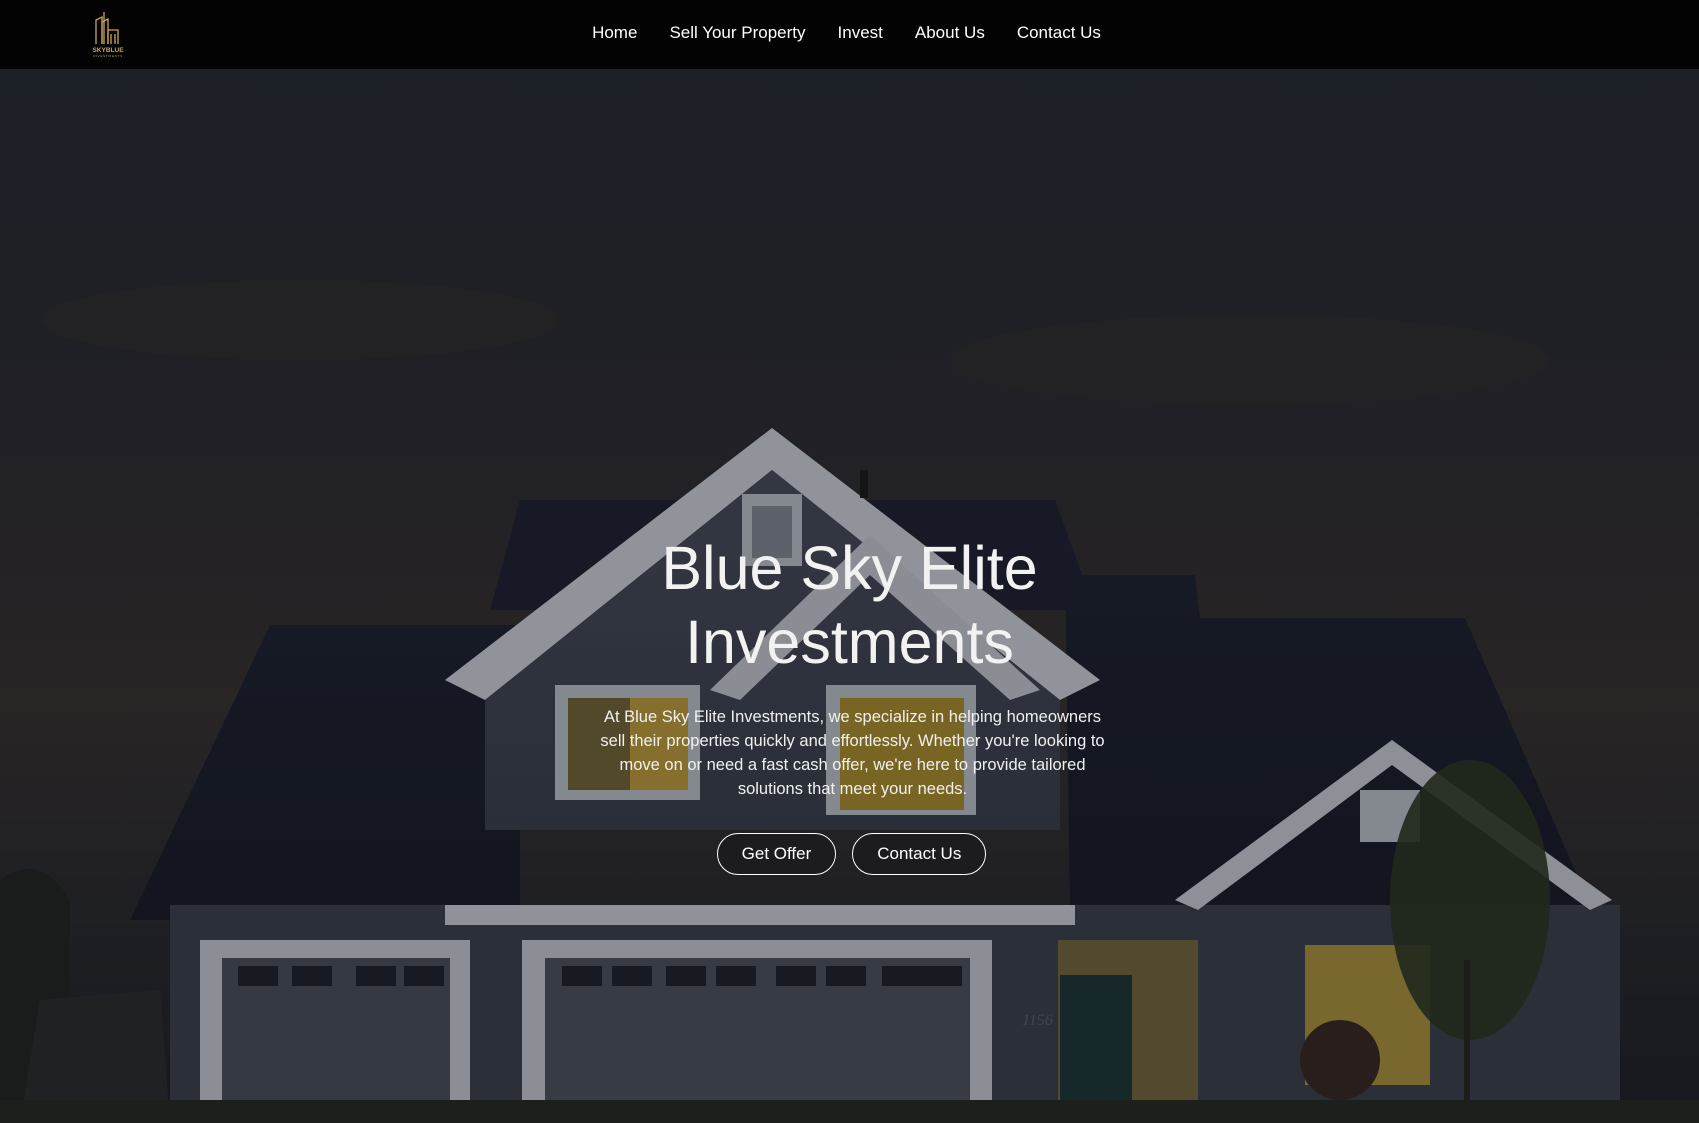 This screenshot has width=1699, height=1123. What do you see at coordinates (919, 854) in the screenshot?
I see `contact-us-button: Contact Us` at bounding box center [919, 854].